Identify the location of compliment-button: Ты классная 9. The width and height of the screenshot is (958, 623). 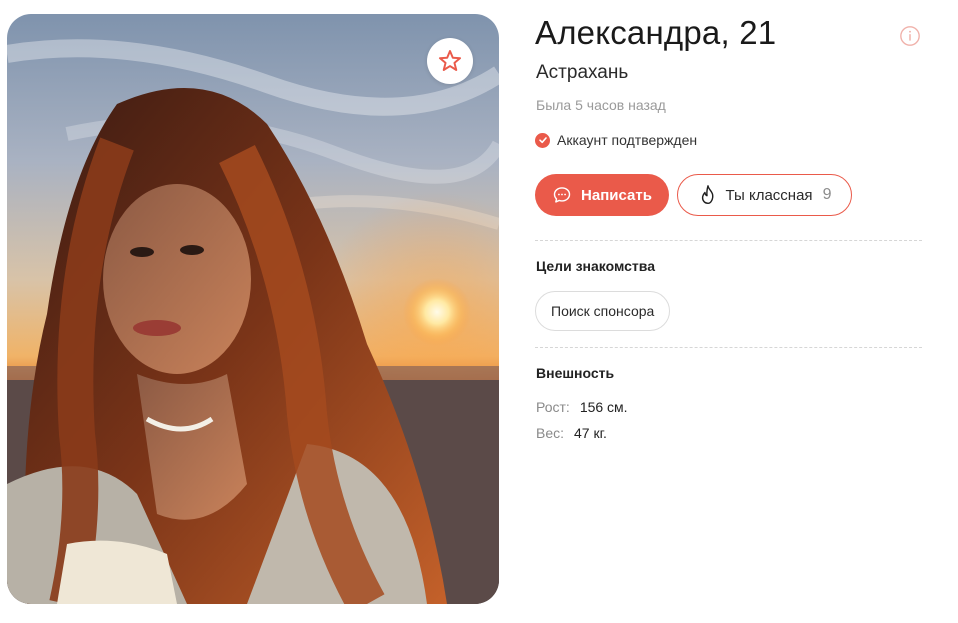
(764, 195).